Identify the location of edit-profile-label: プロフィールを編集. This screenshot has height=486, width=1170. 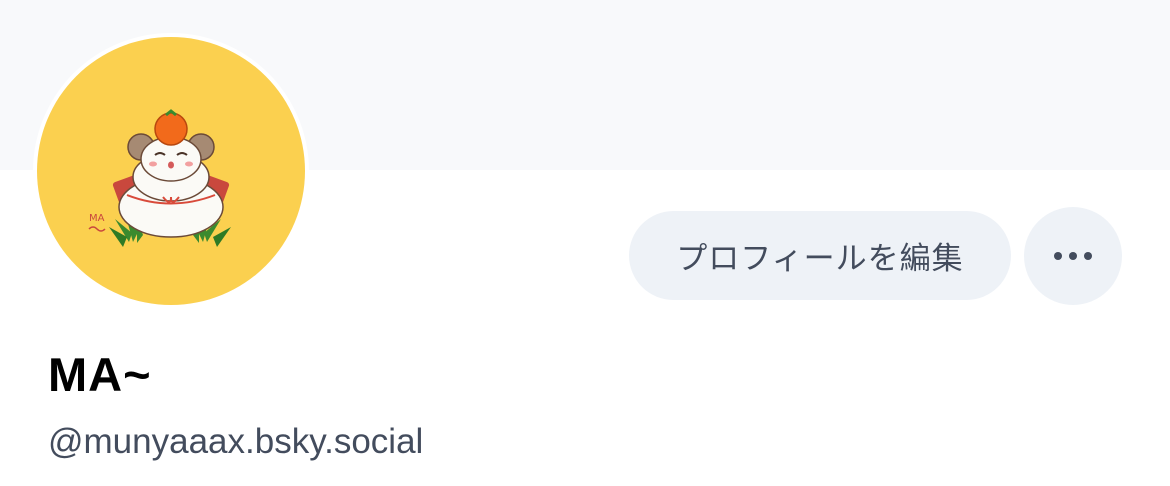
(820, 259).